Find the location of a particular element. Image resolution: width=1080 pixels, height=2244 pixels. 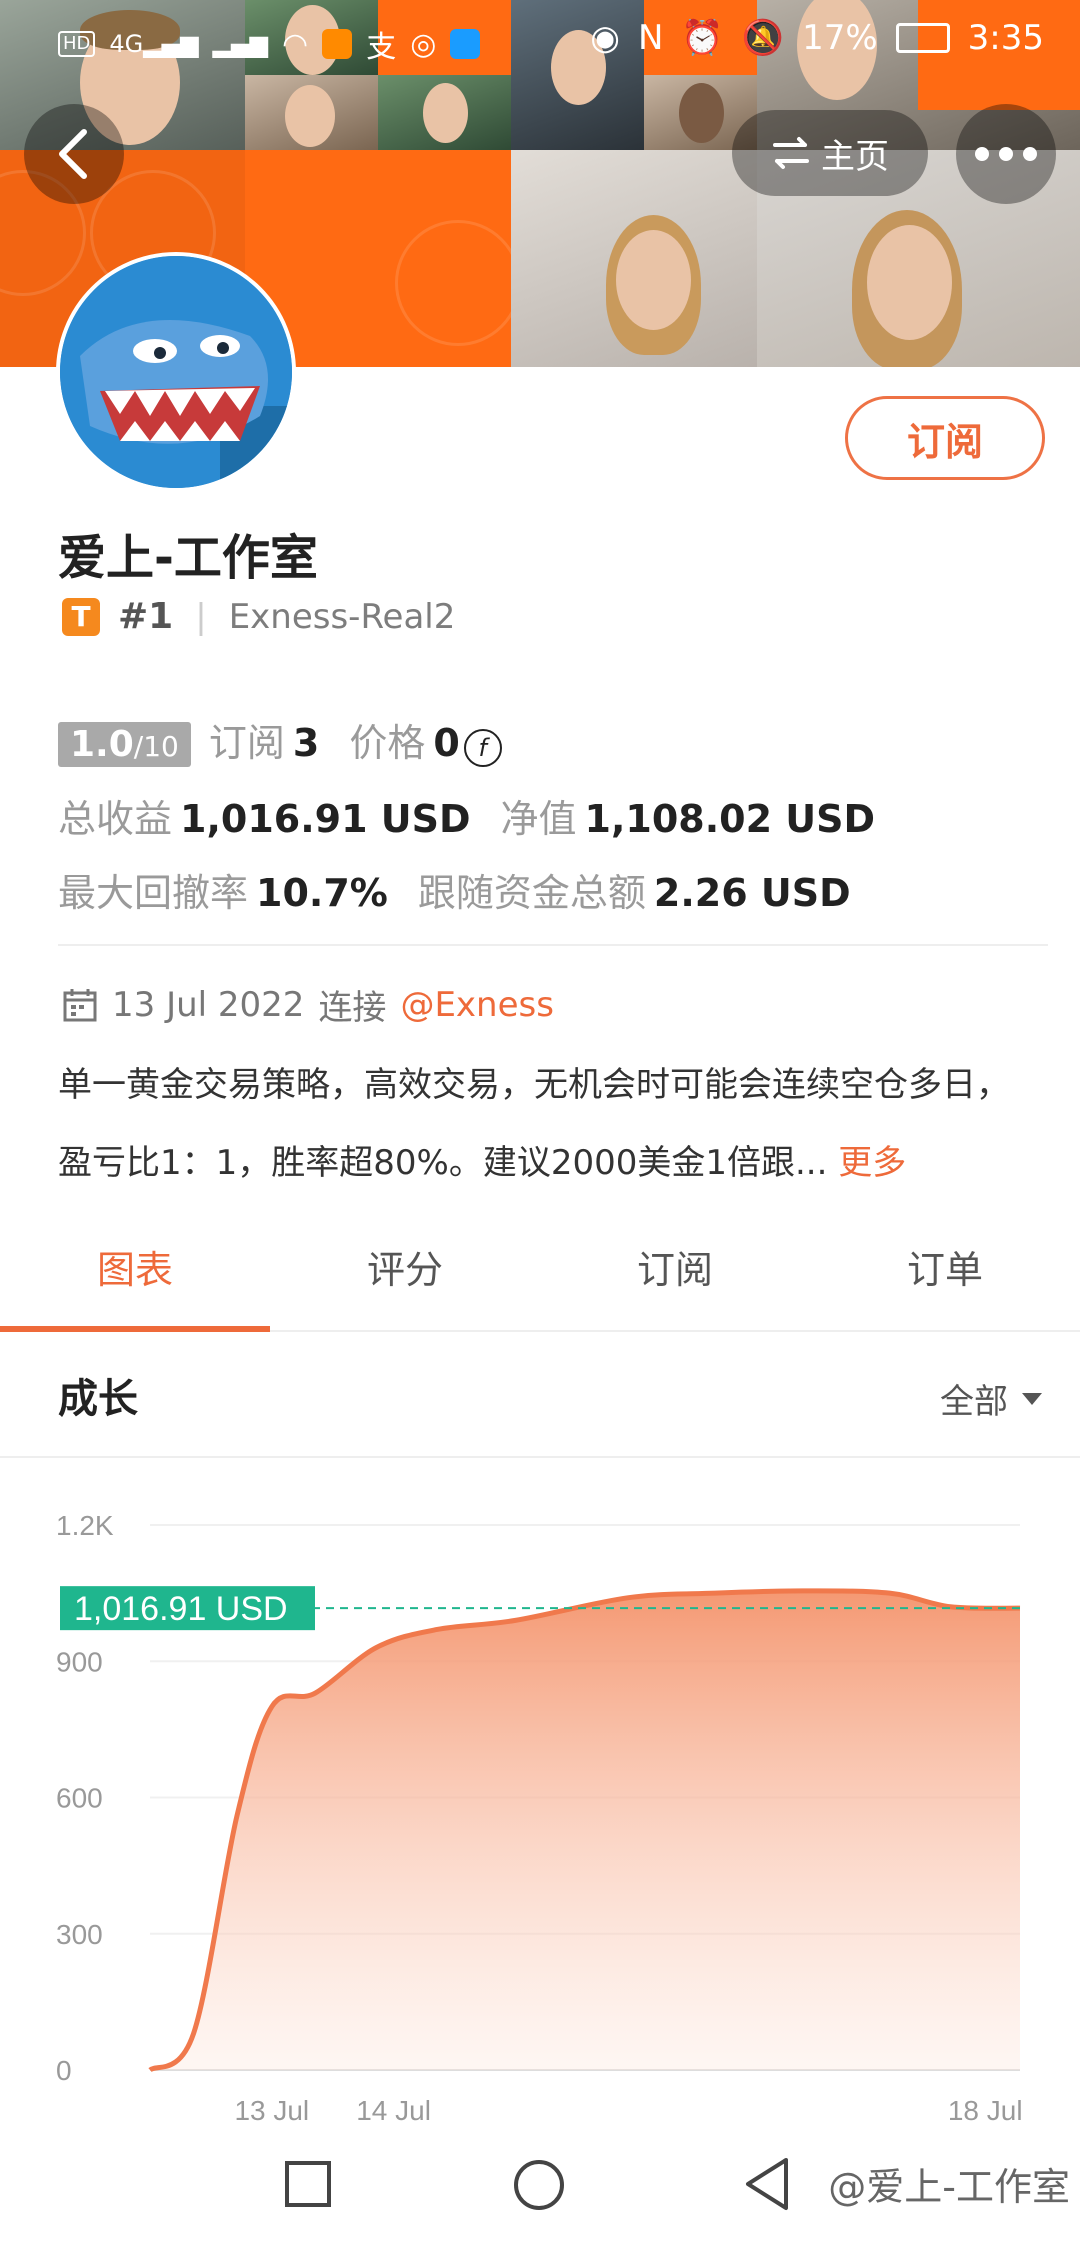

browser-icon: ◎ is located at coordinates (423, 44).